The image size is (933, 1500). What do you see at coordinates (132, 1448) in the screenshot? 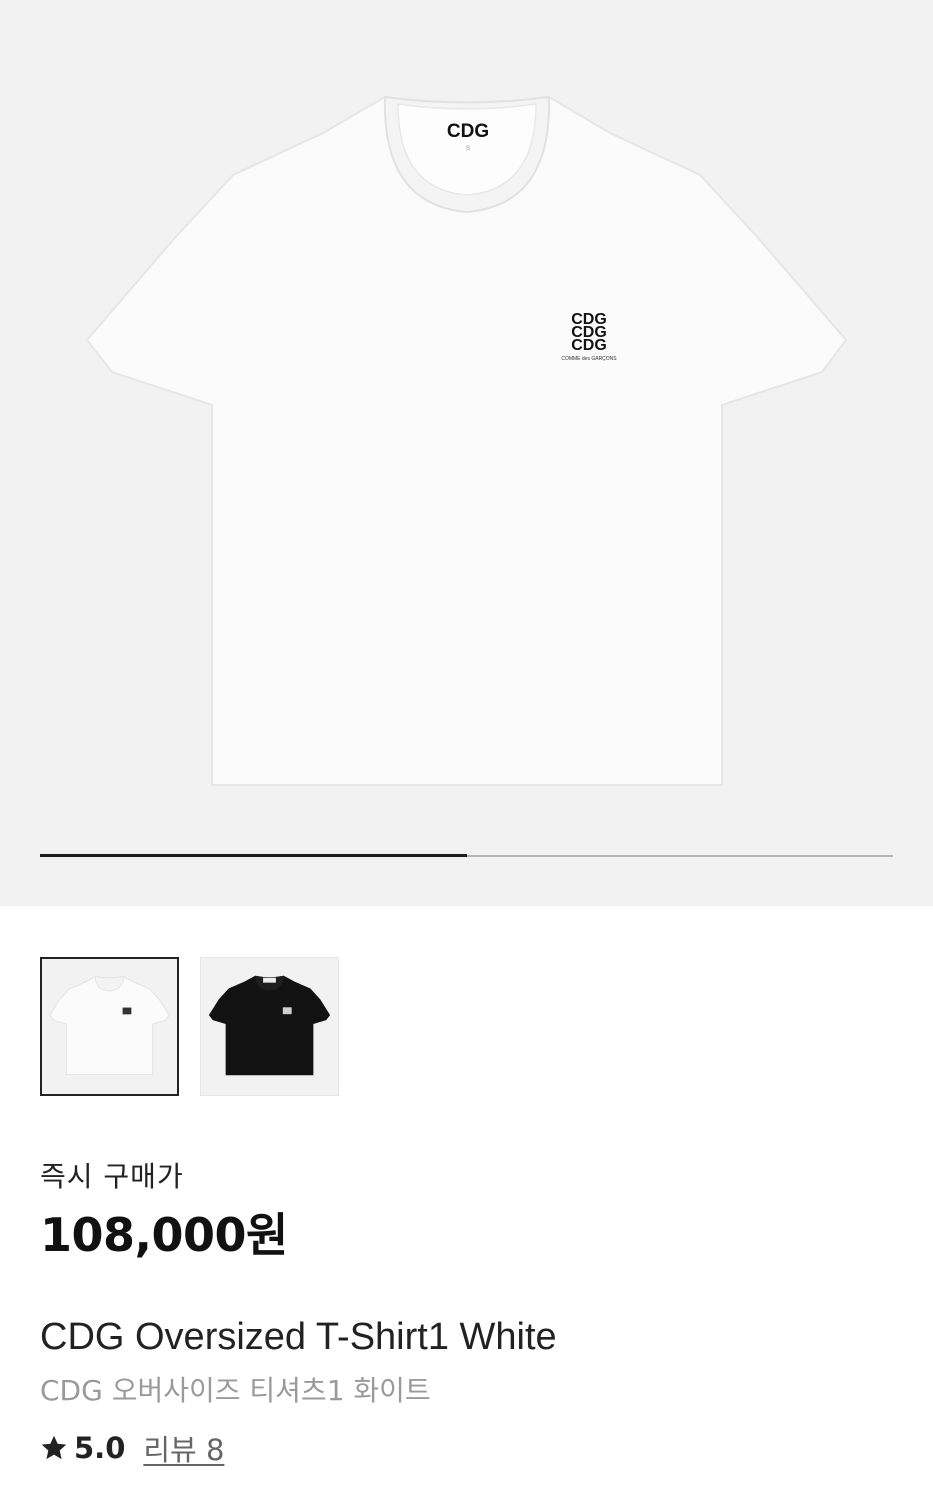
I see `rating-row: 5.0 리뷰 8` at bounding box center [132, 1448].